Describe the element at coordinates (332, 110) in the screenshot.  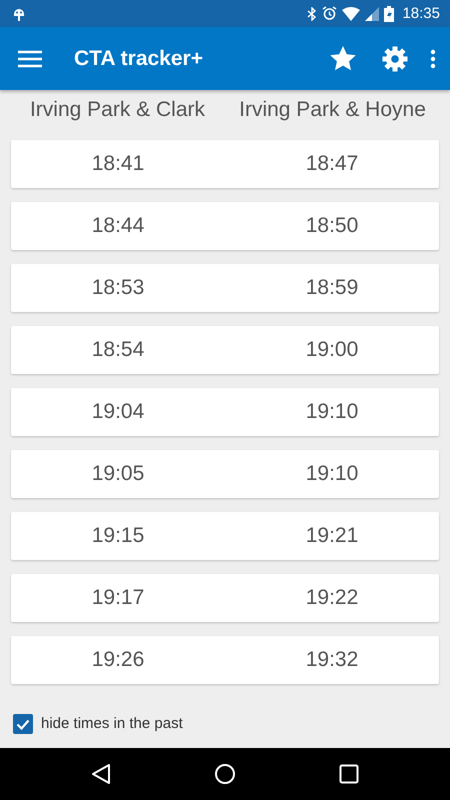
I see `column-header: Irving Park & Hoyne` at that location.